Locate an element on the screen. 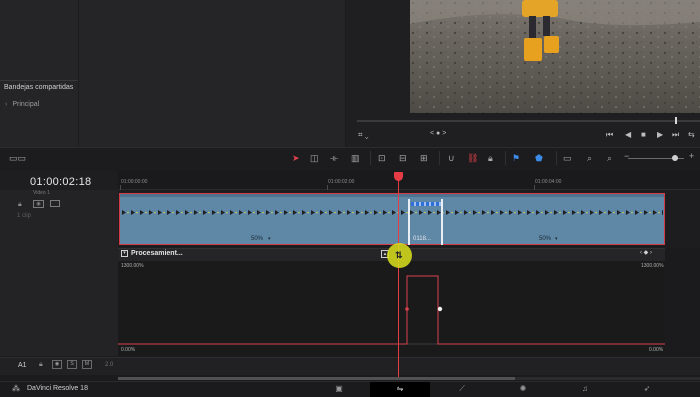 The width and height of the screenshot is (700, 397). solo-button: S is located at coordinates (72, 364).